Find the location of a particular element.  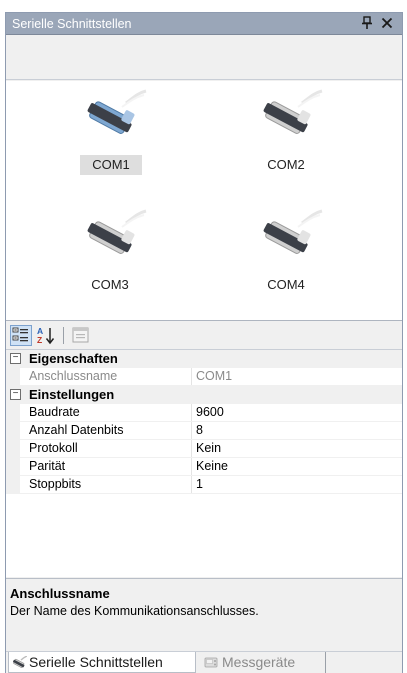

serial-cable-icon is located at coordinates (20, 662).